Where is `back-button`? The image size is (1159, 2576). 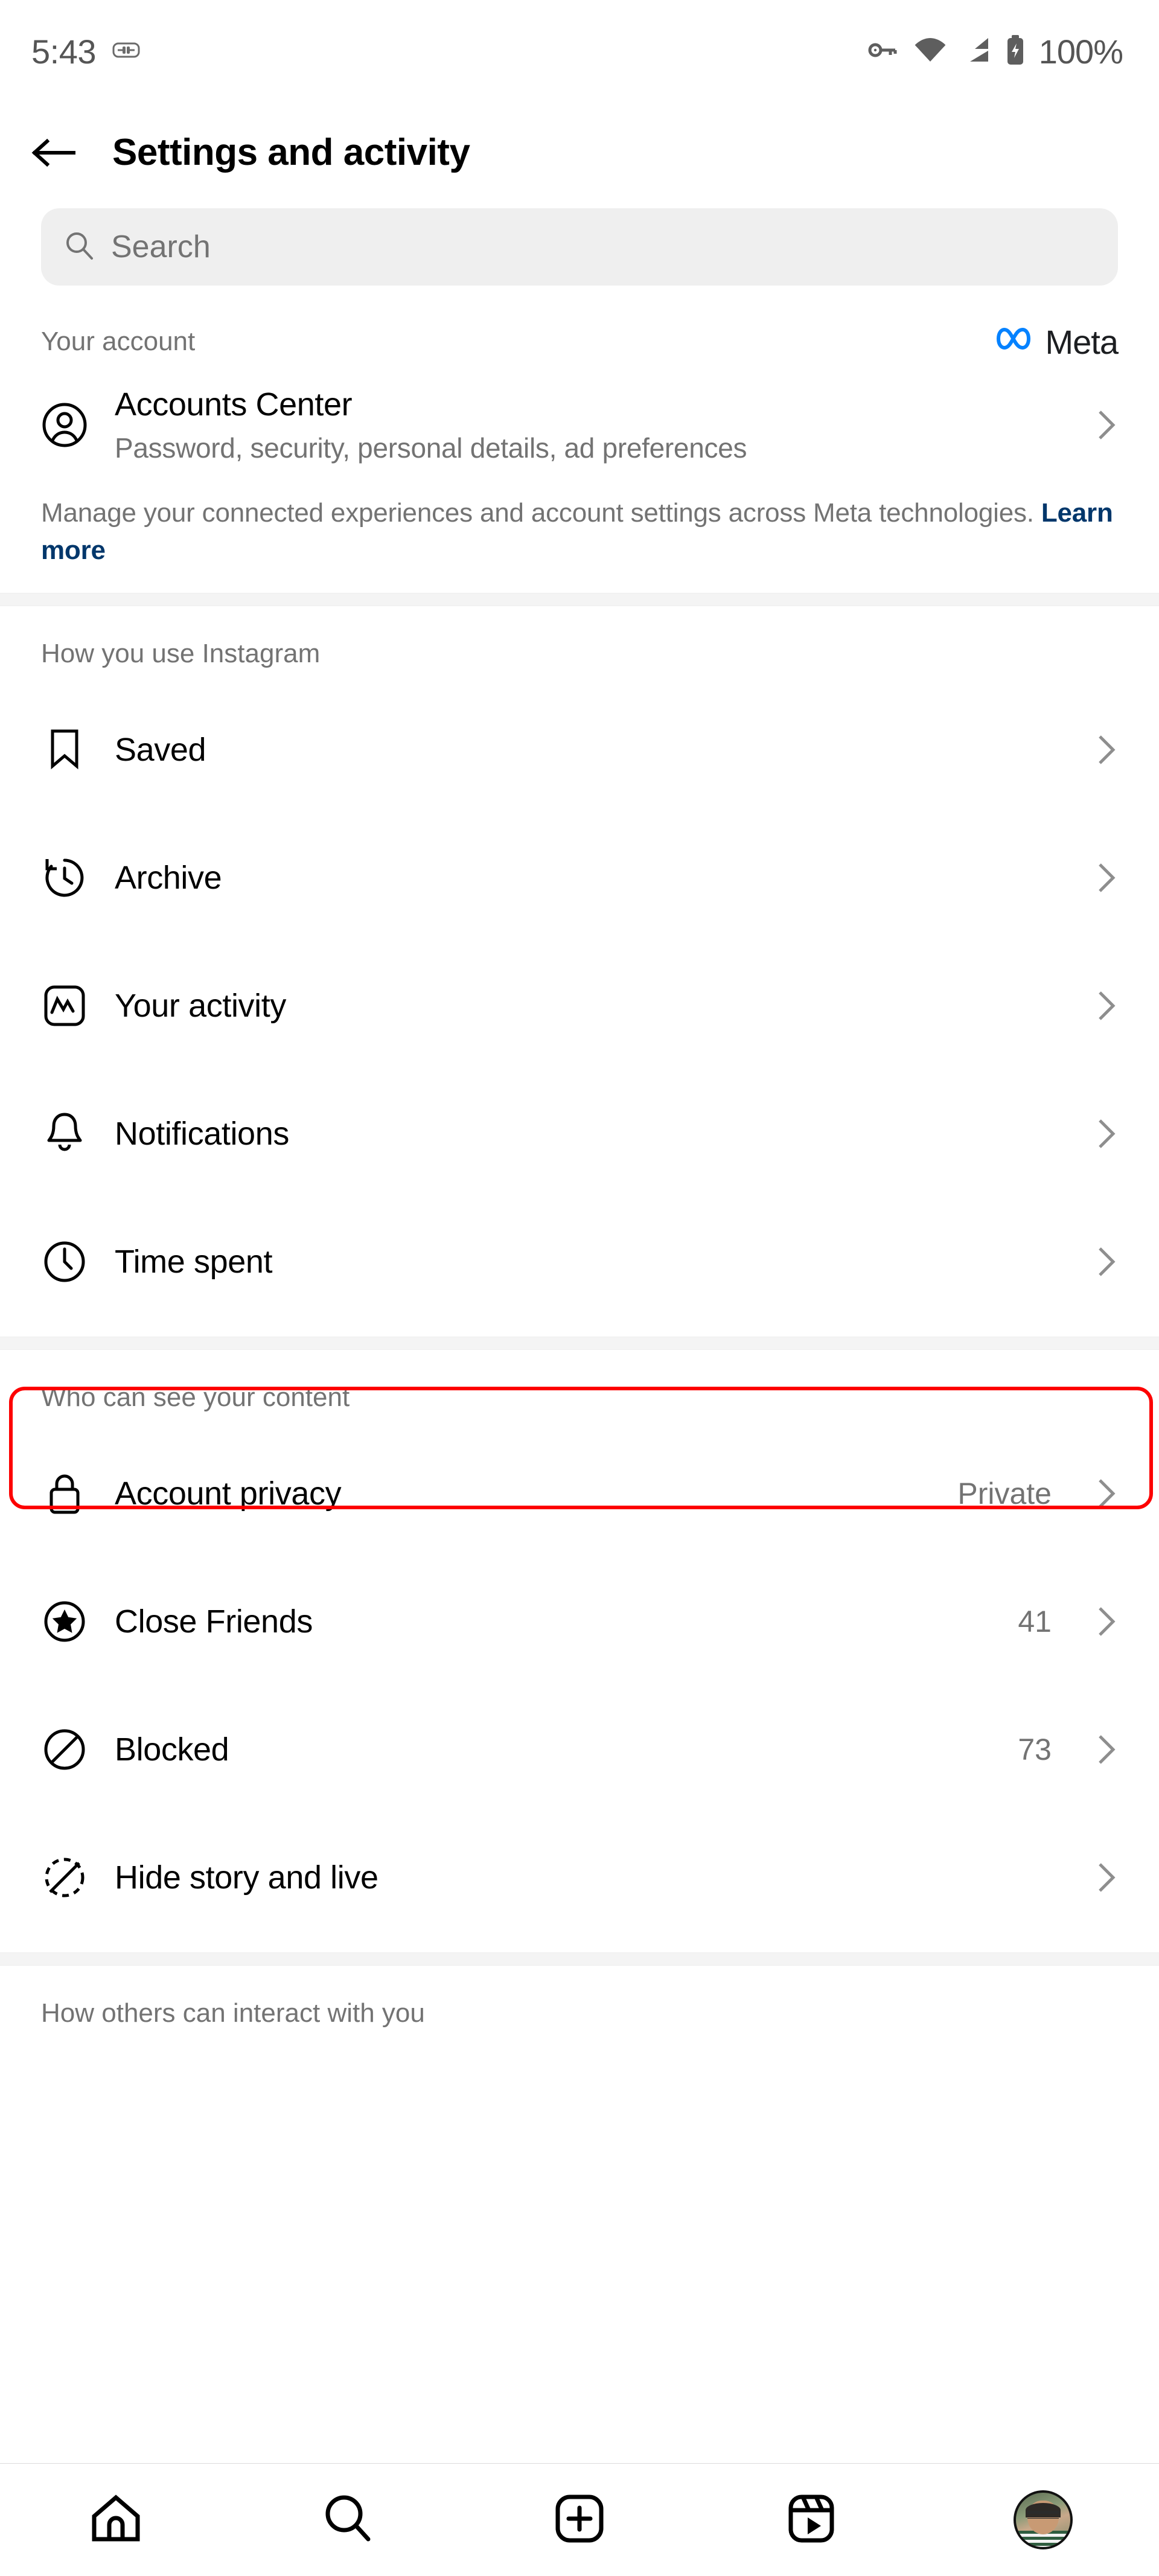 back-button is located at coordinates (53, 153).